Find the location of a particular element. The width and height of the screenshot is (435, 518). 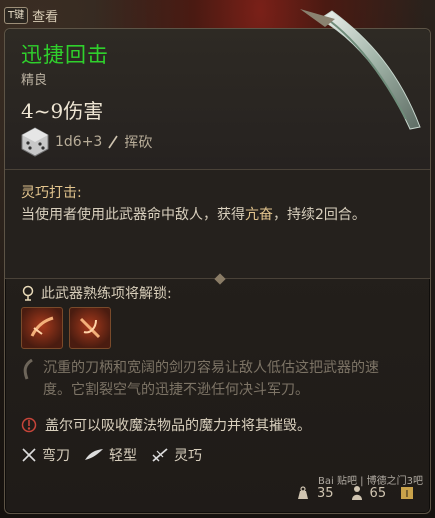

crossed-swords-icon is located at coordinates (29, 455).